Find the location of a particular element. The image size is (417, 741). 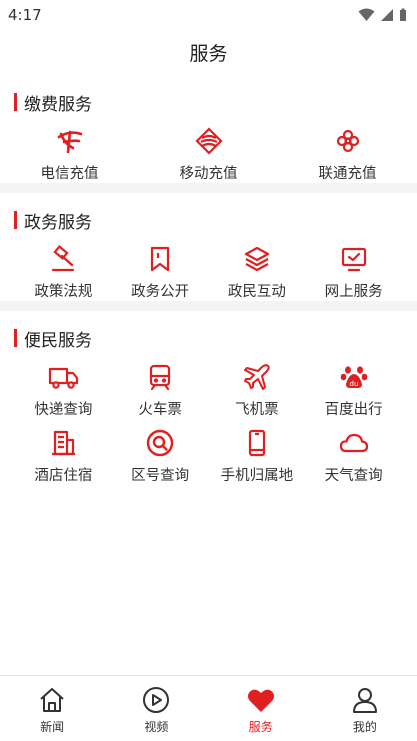

section-payment: 缴费服务 电信充值 移动充值 联通充值 is located at coordinates (208, 129).